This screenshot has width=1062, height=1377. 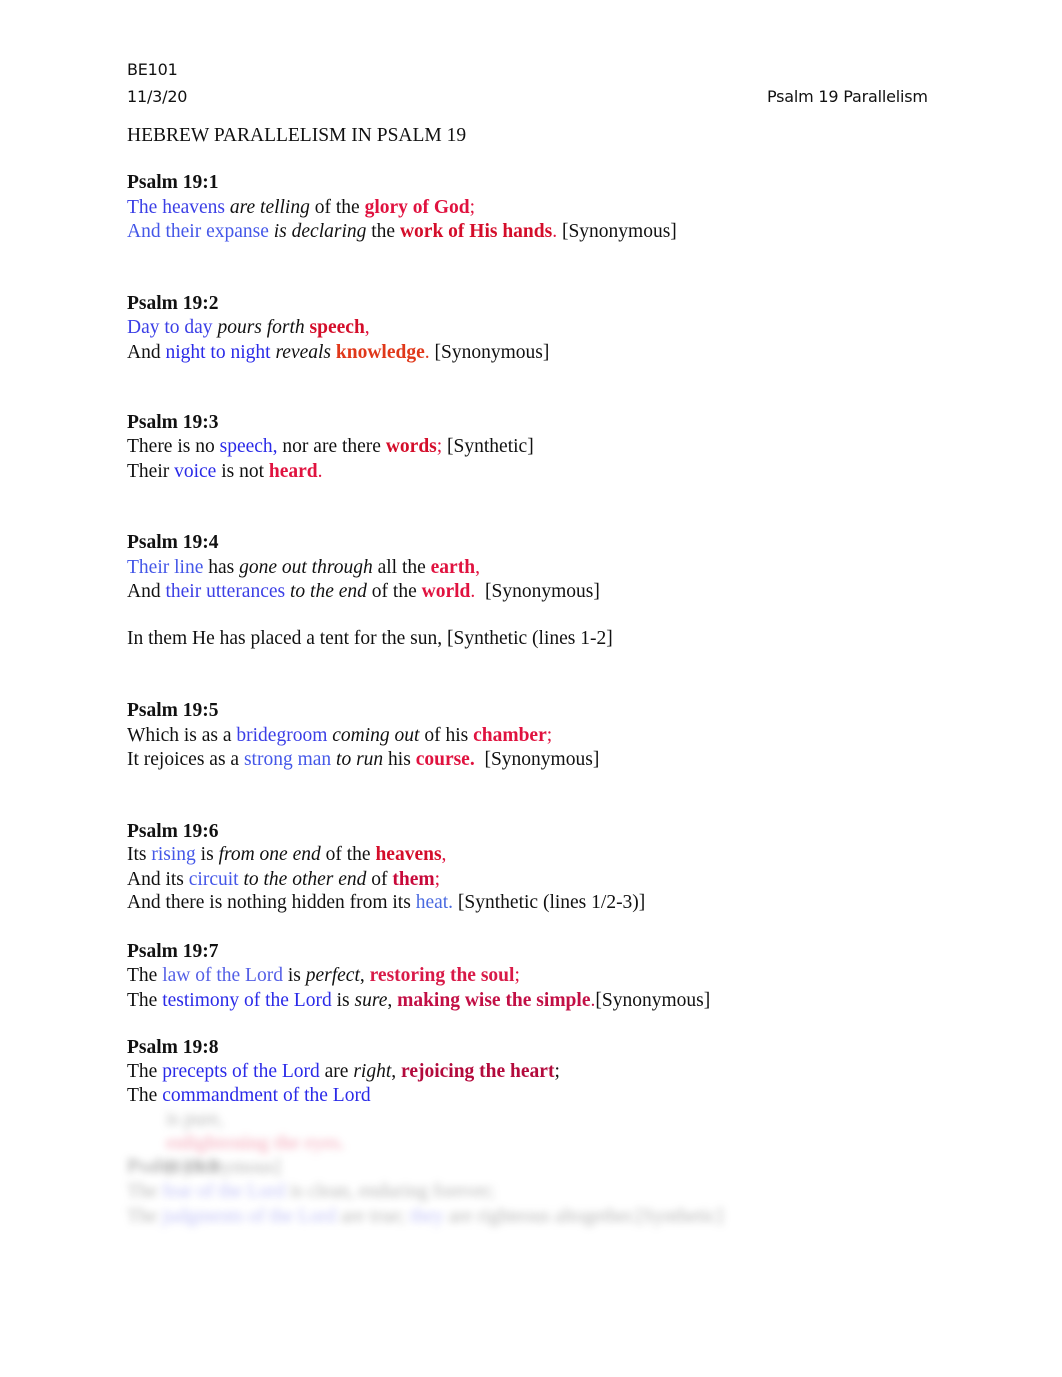 What do you see at coordinates (434, 902) in the screenshot?
I see `subject-phrase: heat.` at bounding box center [434, 902].